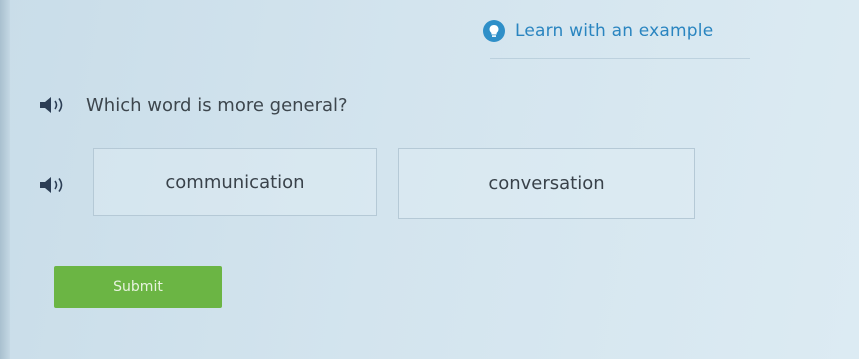  I want to click on submit-button: Submit, so click(138, 287).